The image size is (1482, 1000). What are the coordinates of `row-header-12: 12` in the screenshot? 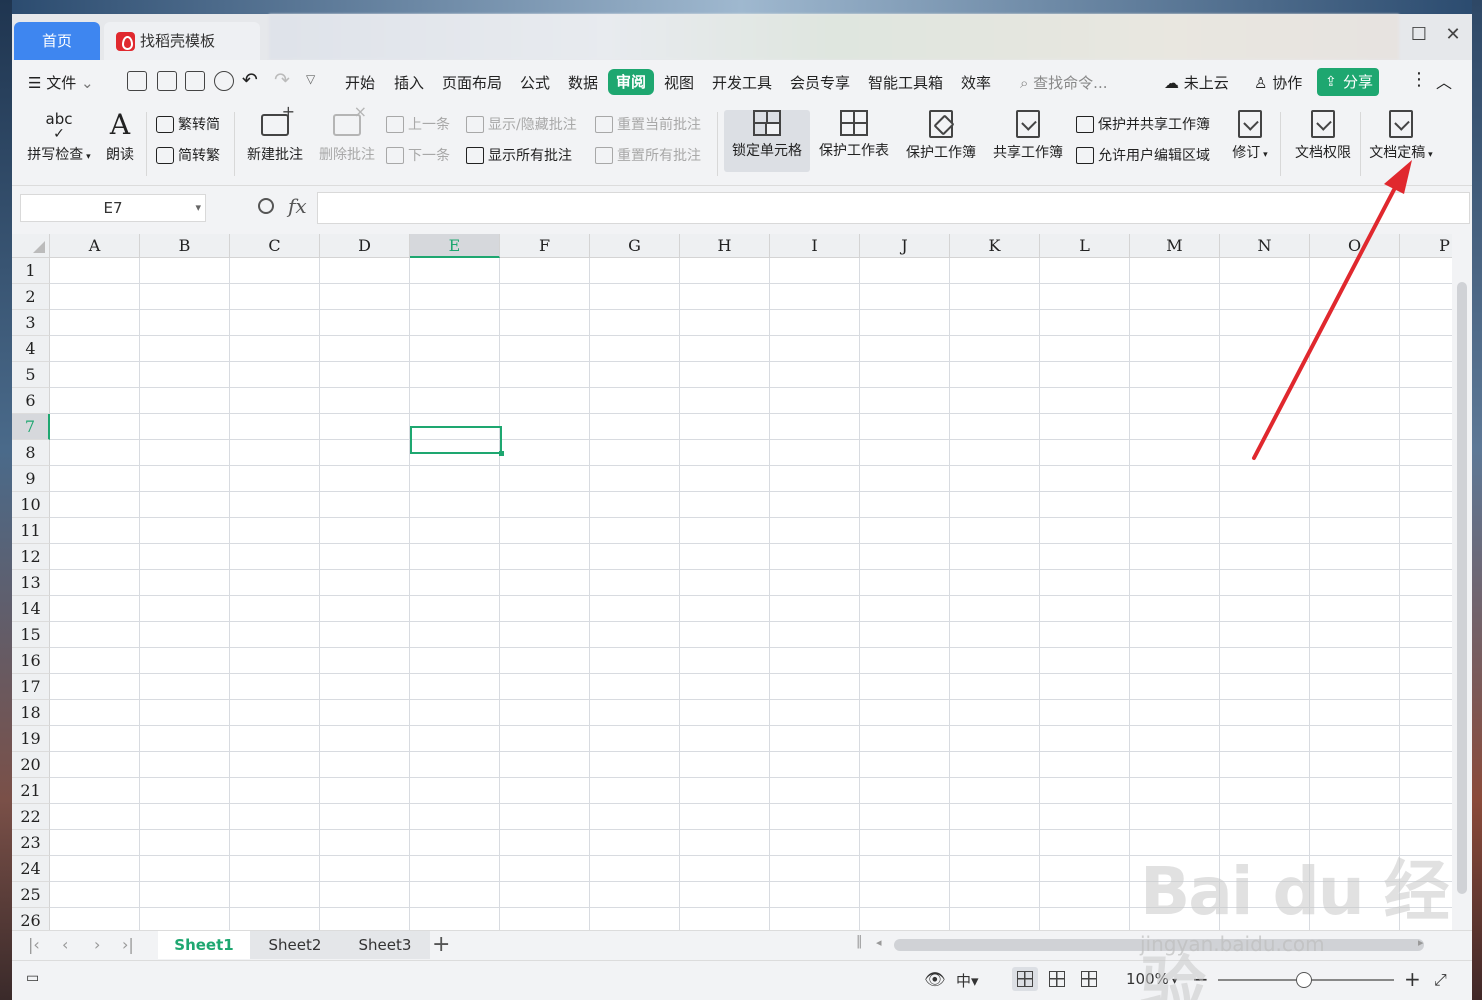 It's located at (31, 557).